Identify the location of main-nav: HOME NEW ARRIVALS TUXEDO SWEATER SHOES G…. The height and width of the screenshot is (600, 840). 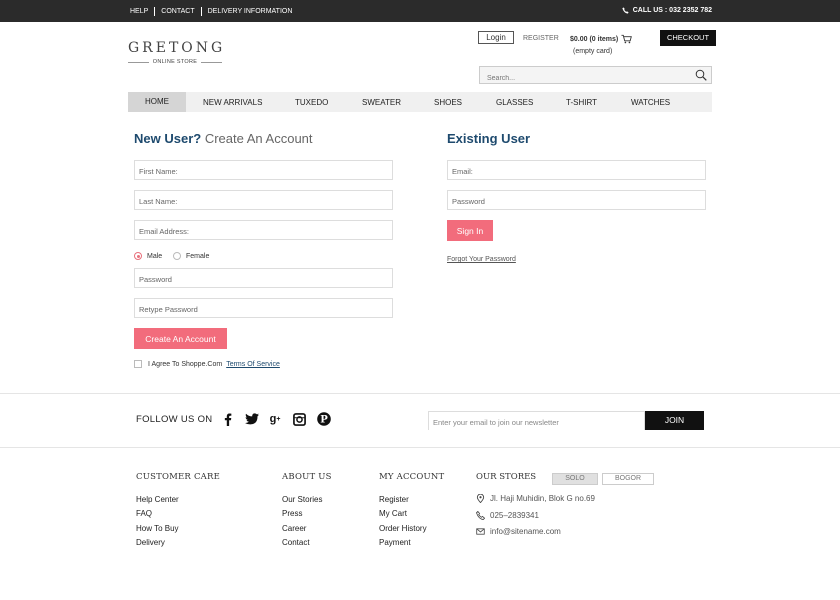
(420, 102).